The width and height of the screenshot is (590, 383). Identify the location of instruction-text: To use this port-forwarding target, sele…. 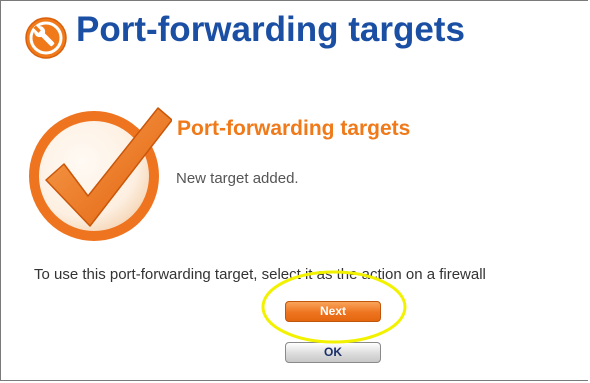
(260, 274).